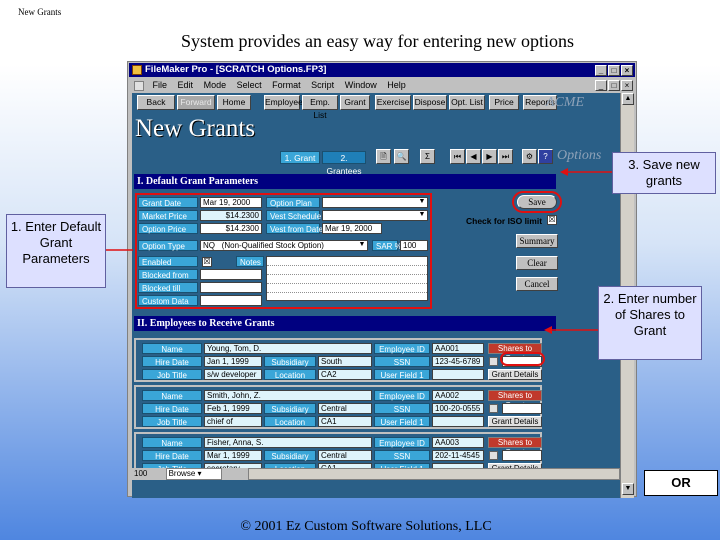 The image size is (720, 540). What do you see at coordinates (548, 330) in the screenshot?
I see `arrowhead-shares` at bounding box center [548, 330].